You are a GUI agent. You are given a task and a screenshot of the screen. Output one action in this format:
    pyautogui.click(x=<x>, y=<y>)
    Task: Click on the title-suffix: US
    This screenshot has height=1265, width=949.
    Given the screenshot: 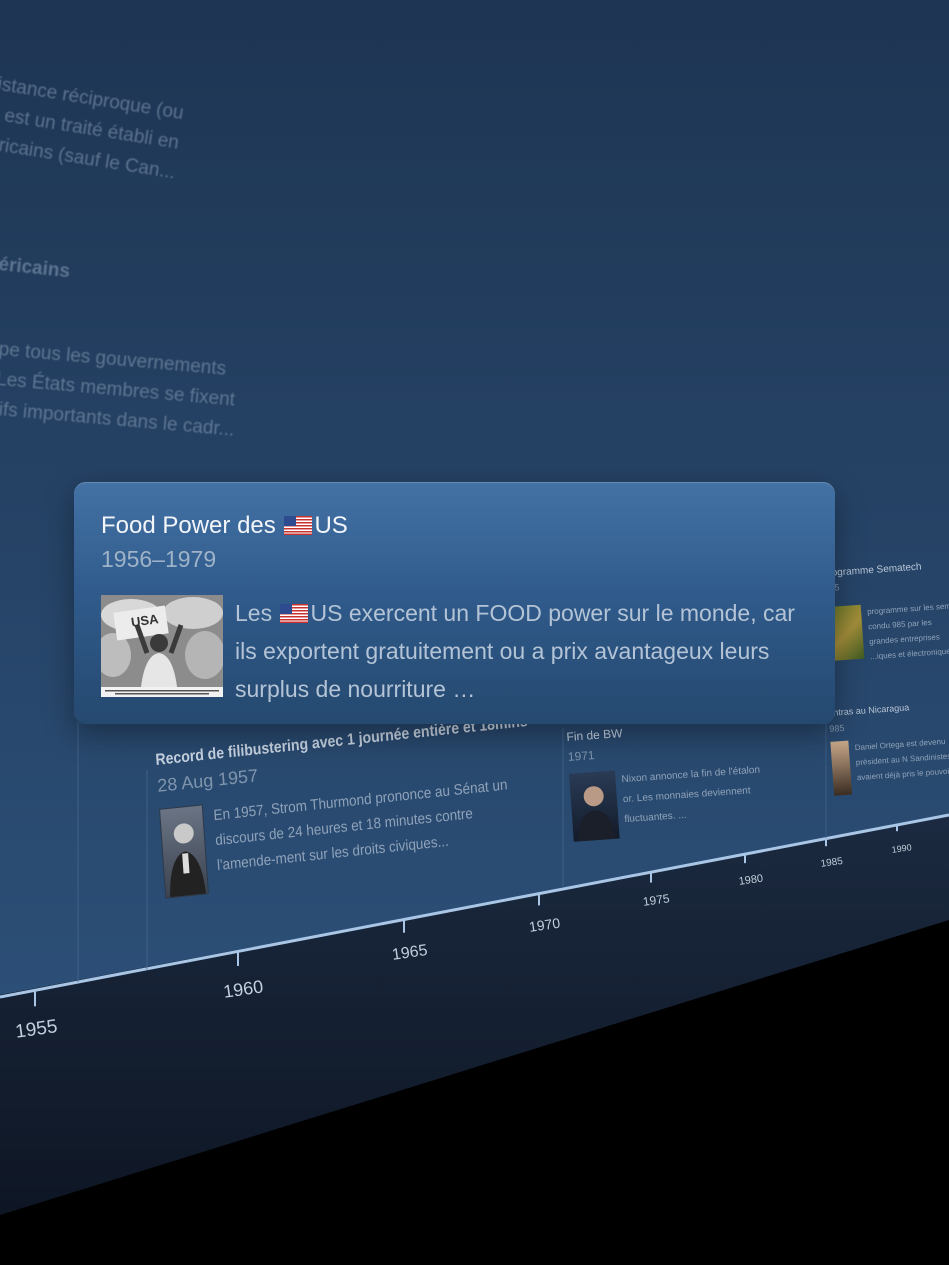 What is the action you would take?
    pyautogui.click(x=331, y=525)
    